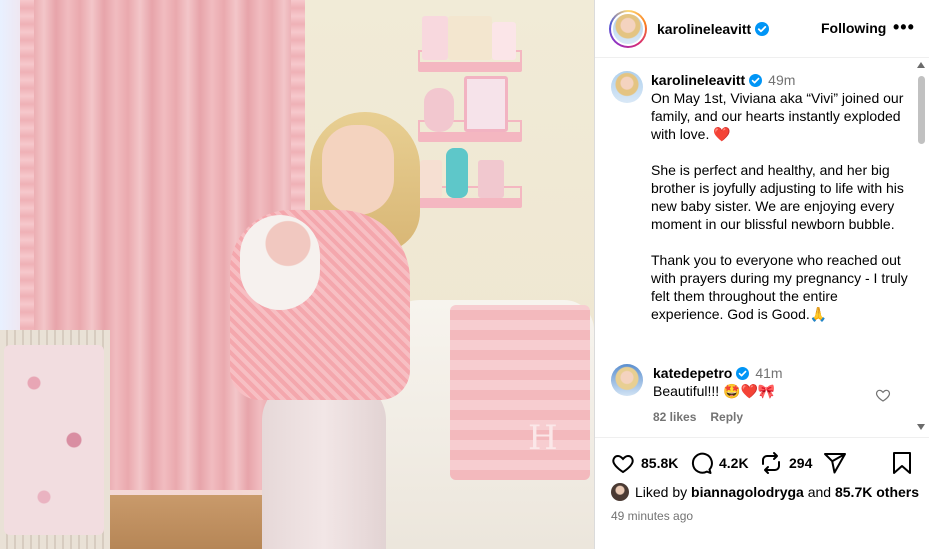  What do you see at coordinates (457, 173) in the screenshot?
I see `teal-vase` at bounding box center [457, 173].